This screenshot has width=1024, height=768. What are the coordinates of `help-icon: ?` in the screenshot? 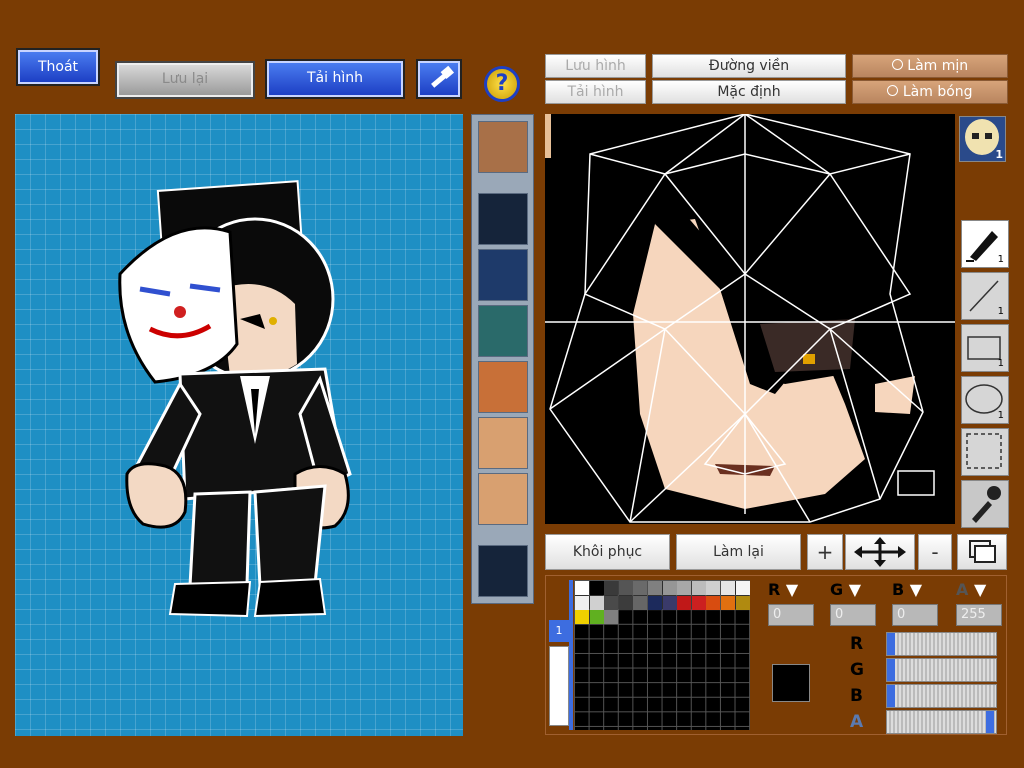 It's located at (502, 83).